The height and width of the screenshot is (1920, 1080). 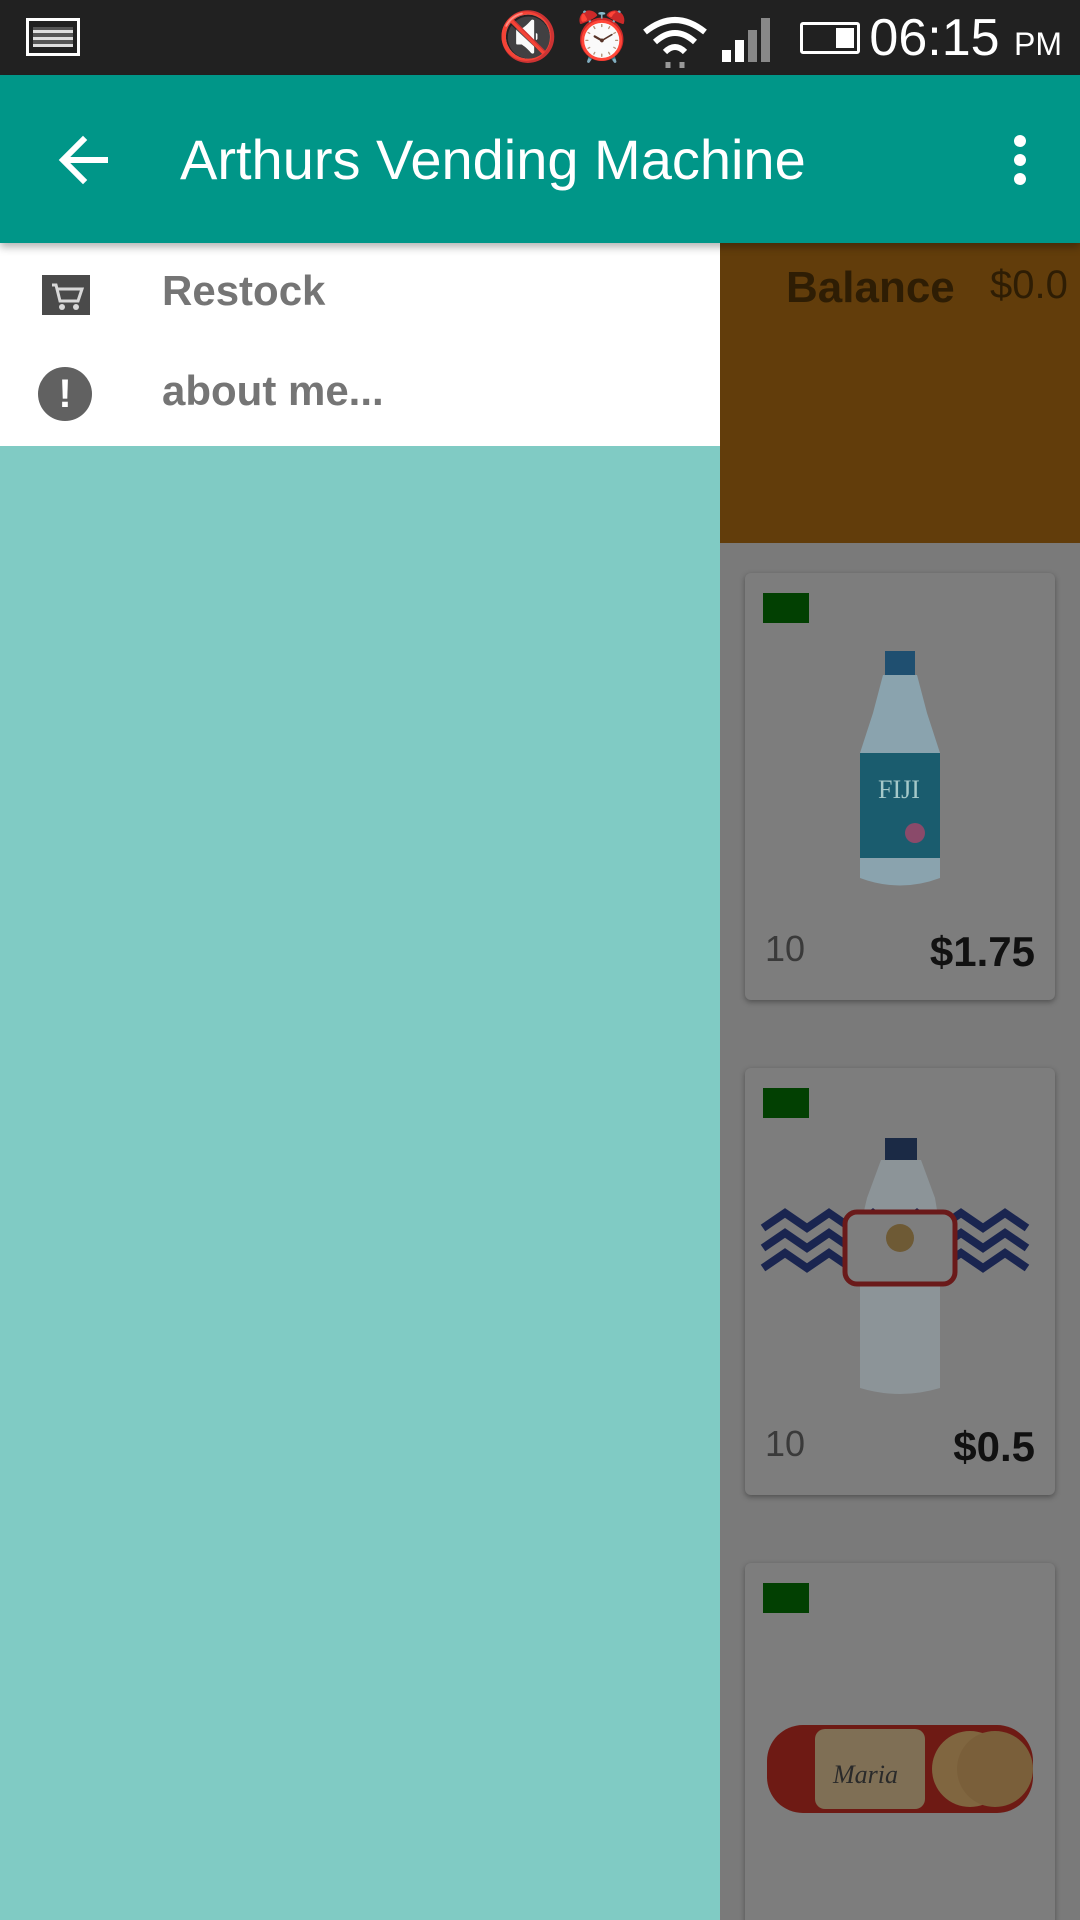 I want to click on status-time: 06:15 PM, so click(x=965, y=38).